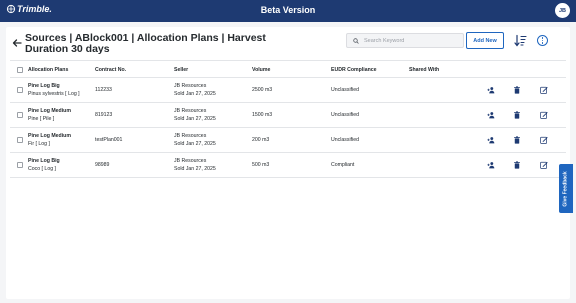 The height and width of the screenshot is (303, 576). I want to click on sort-icon, so click(520, 40).